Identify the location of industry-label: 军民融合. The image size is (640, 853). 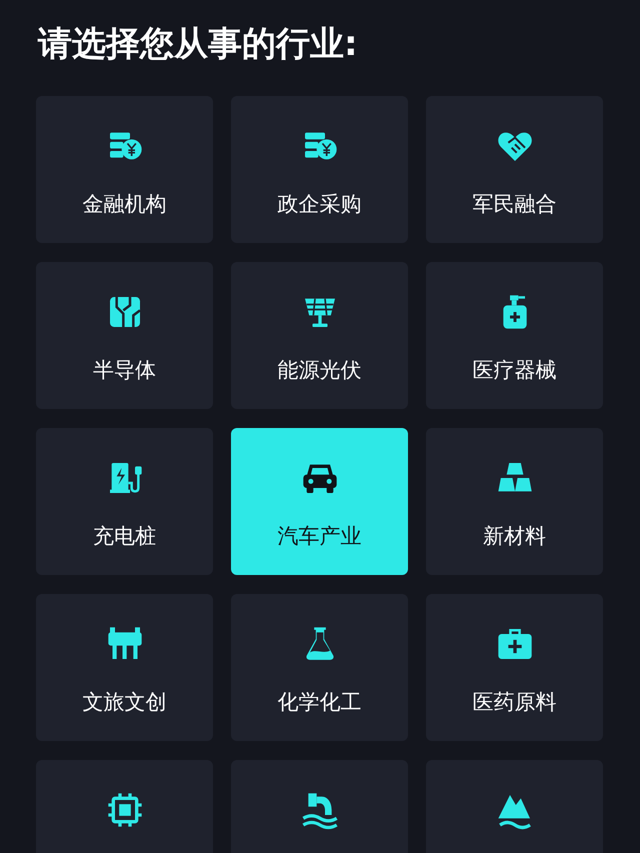
(514, 204).